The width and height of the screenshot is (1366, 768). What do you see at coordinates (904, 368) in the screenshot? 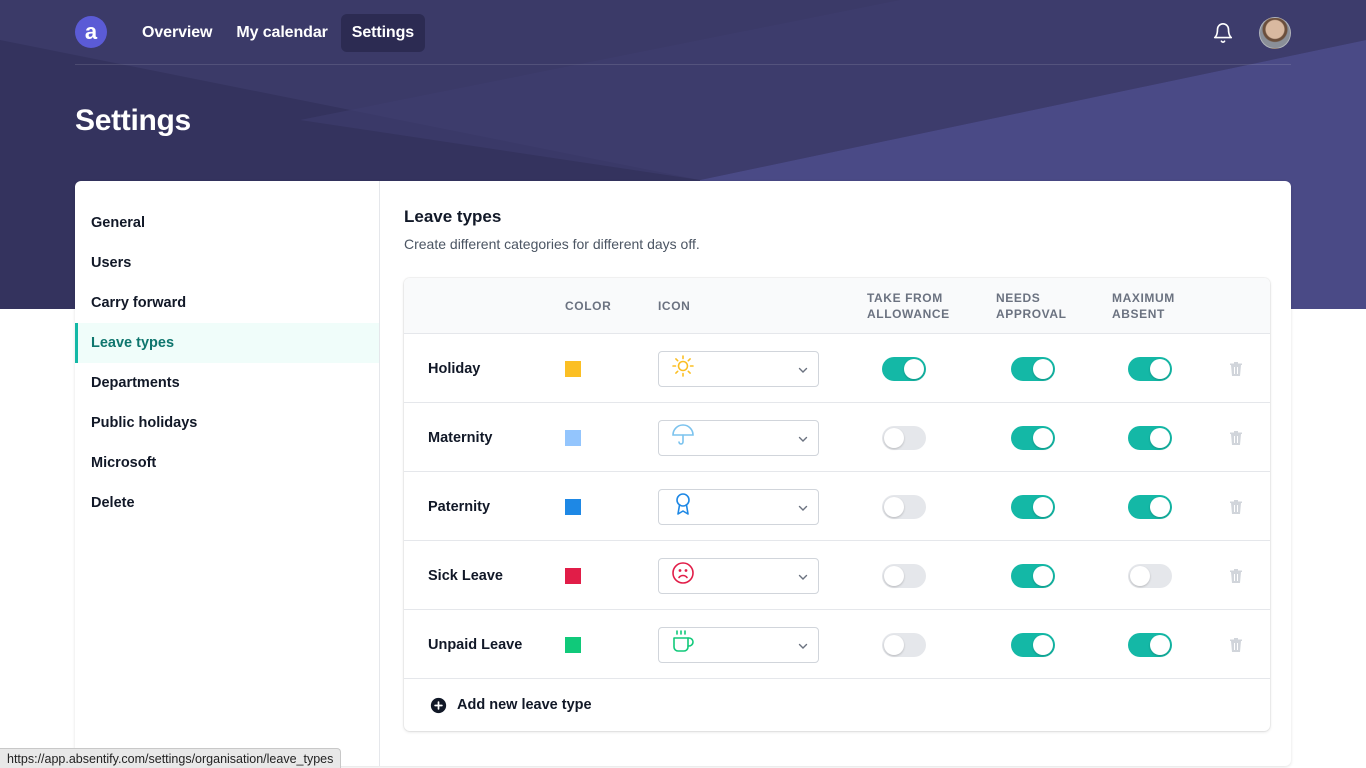
I see `toggle-take-from-allowance-holiday` at bounding box center [904, 368].